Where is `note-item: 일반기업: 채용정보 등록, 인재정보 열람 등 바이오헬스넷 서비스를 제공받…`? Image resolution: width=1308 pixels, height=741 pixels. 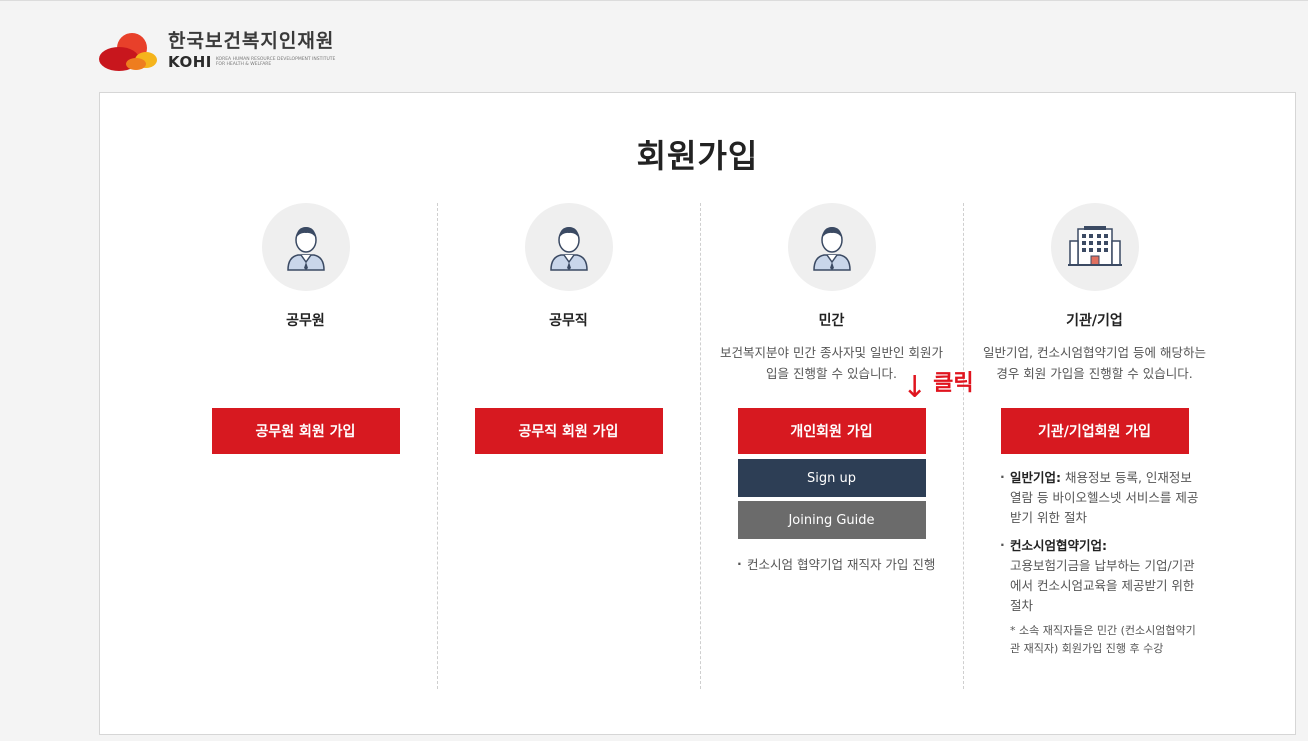
note-item: 일반기업: 채용정보 등록, 인재정보 열람 등 바이오헬스넷 서비스를 제공받… is located at coordinates (1100, 497).